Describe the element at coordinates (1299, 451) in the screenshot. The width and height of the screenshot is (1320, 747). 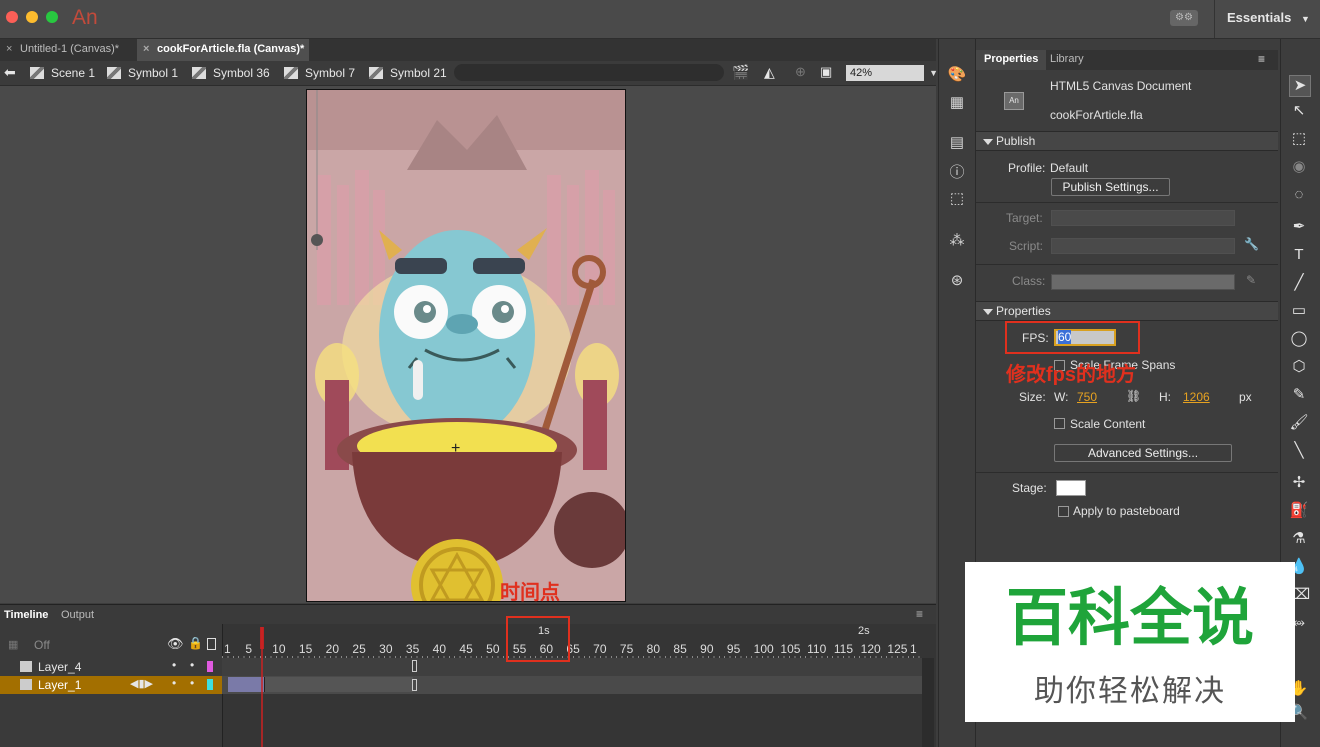
I see `paint-brush-tool-icon: ╲` at that location.